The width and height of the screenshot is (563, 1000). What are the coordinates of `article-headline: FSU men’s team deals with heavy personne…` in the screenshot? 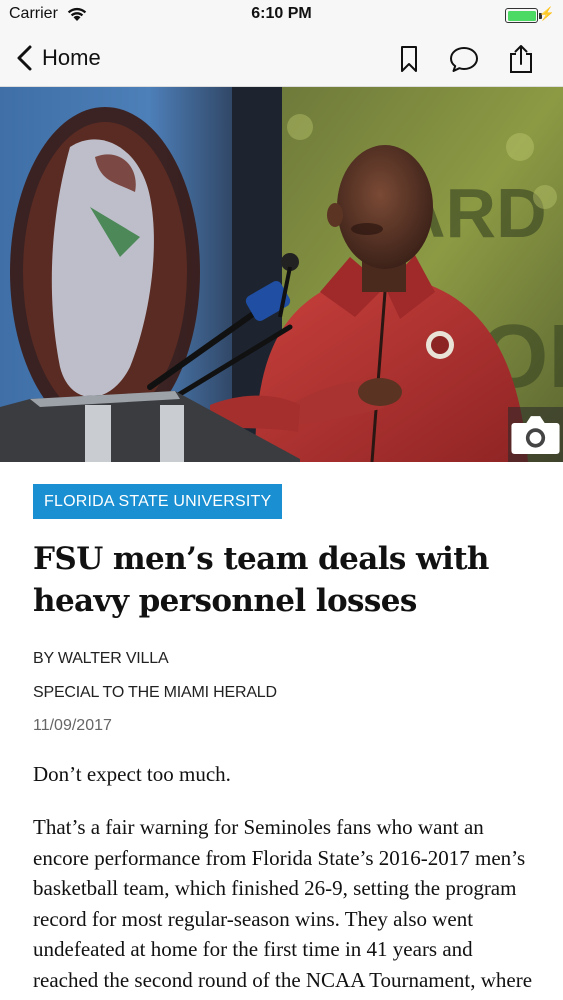 It's located at (261, 580).